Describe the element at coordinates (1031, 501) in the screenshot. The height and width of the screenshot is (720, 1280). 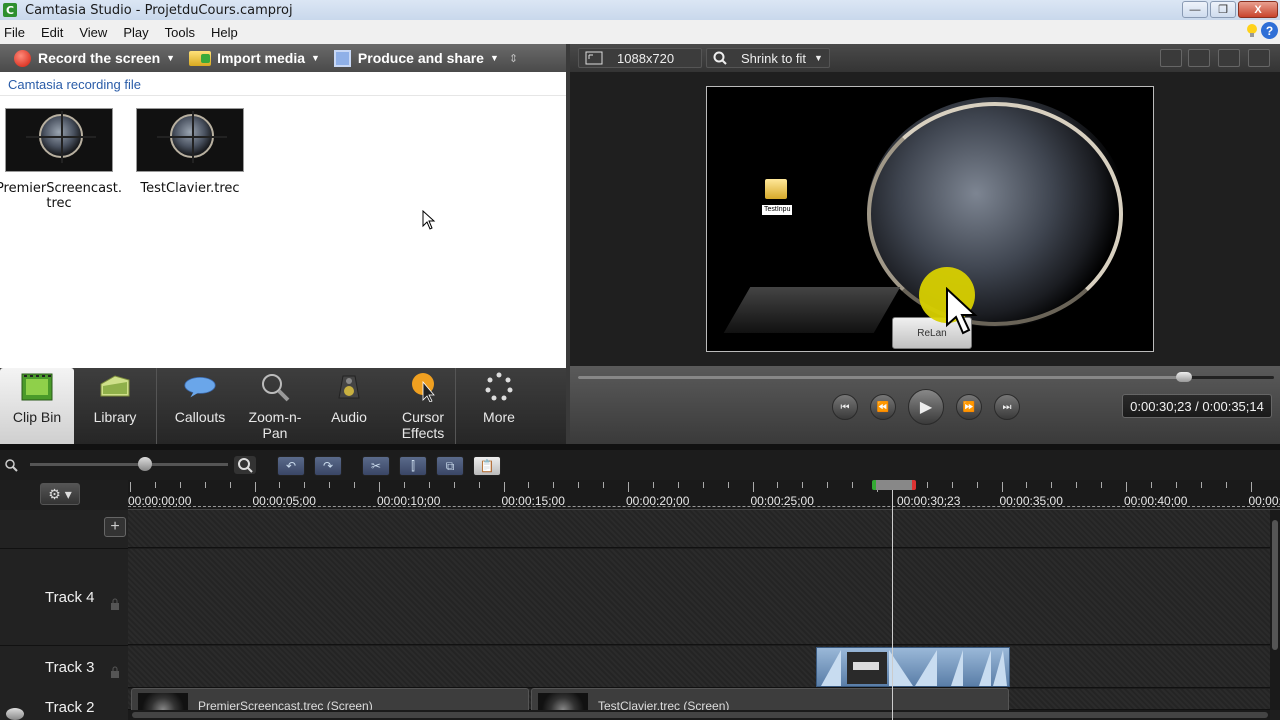
I see `ruler-tick-label: 00:00:35;00` at that location.